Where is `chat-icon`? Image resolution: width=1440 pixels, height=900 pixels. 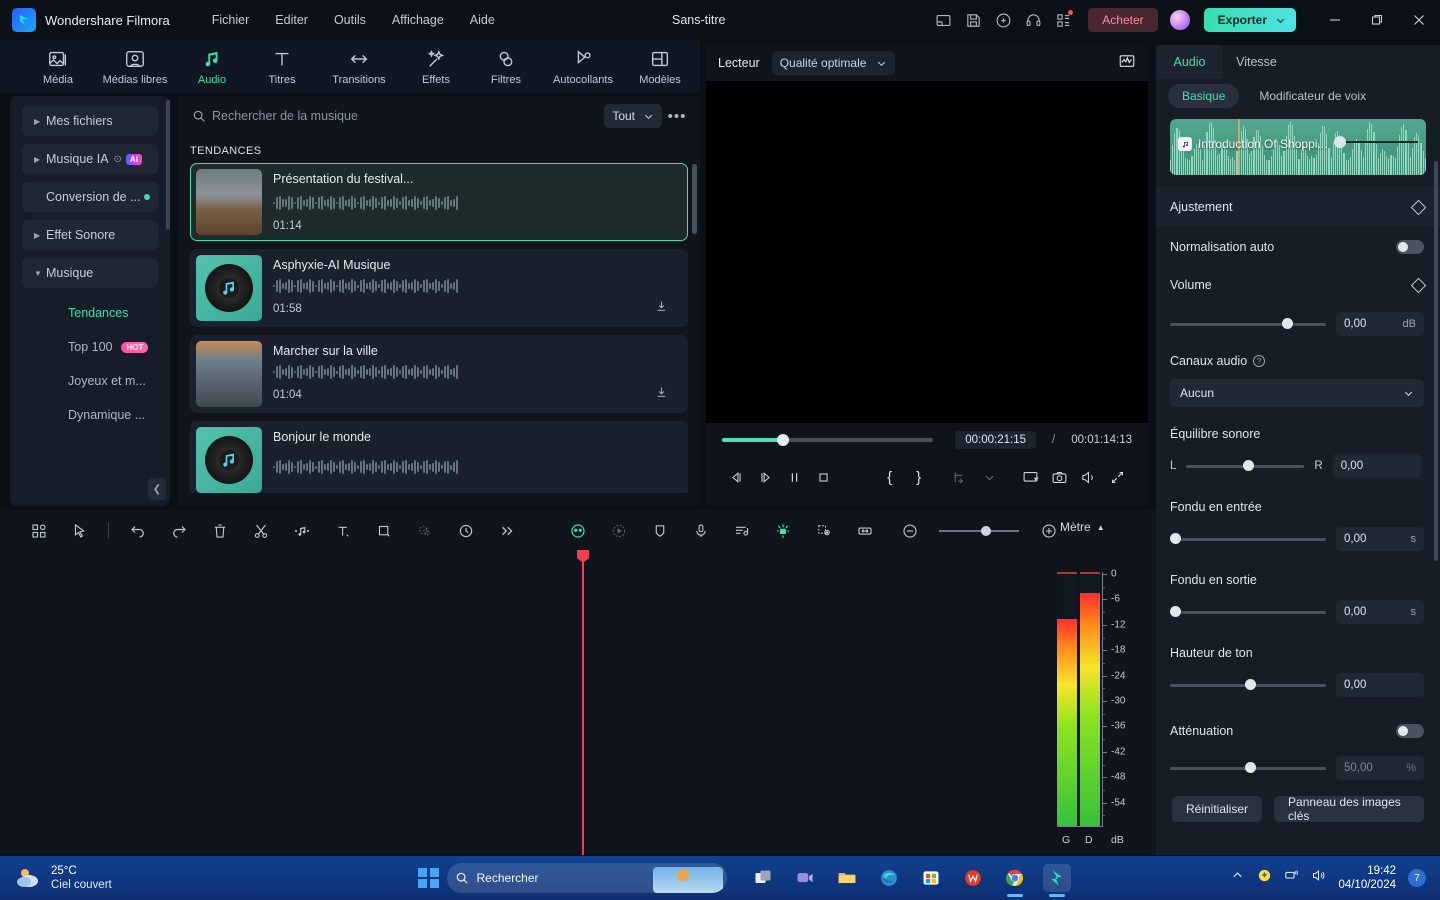
chat-icon is located at coordinates (805, 878).